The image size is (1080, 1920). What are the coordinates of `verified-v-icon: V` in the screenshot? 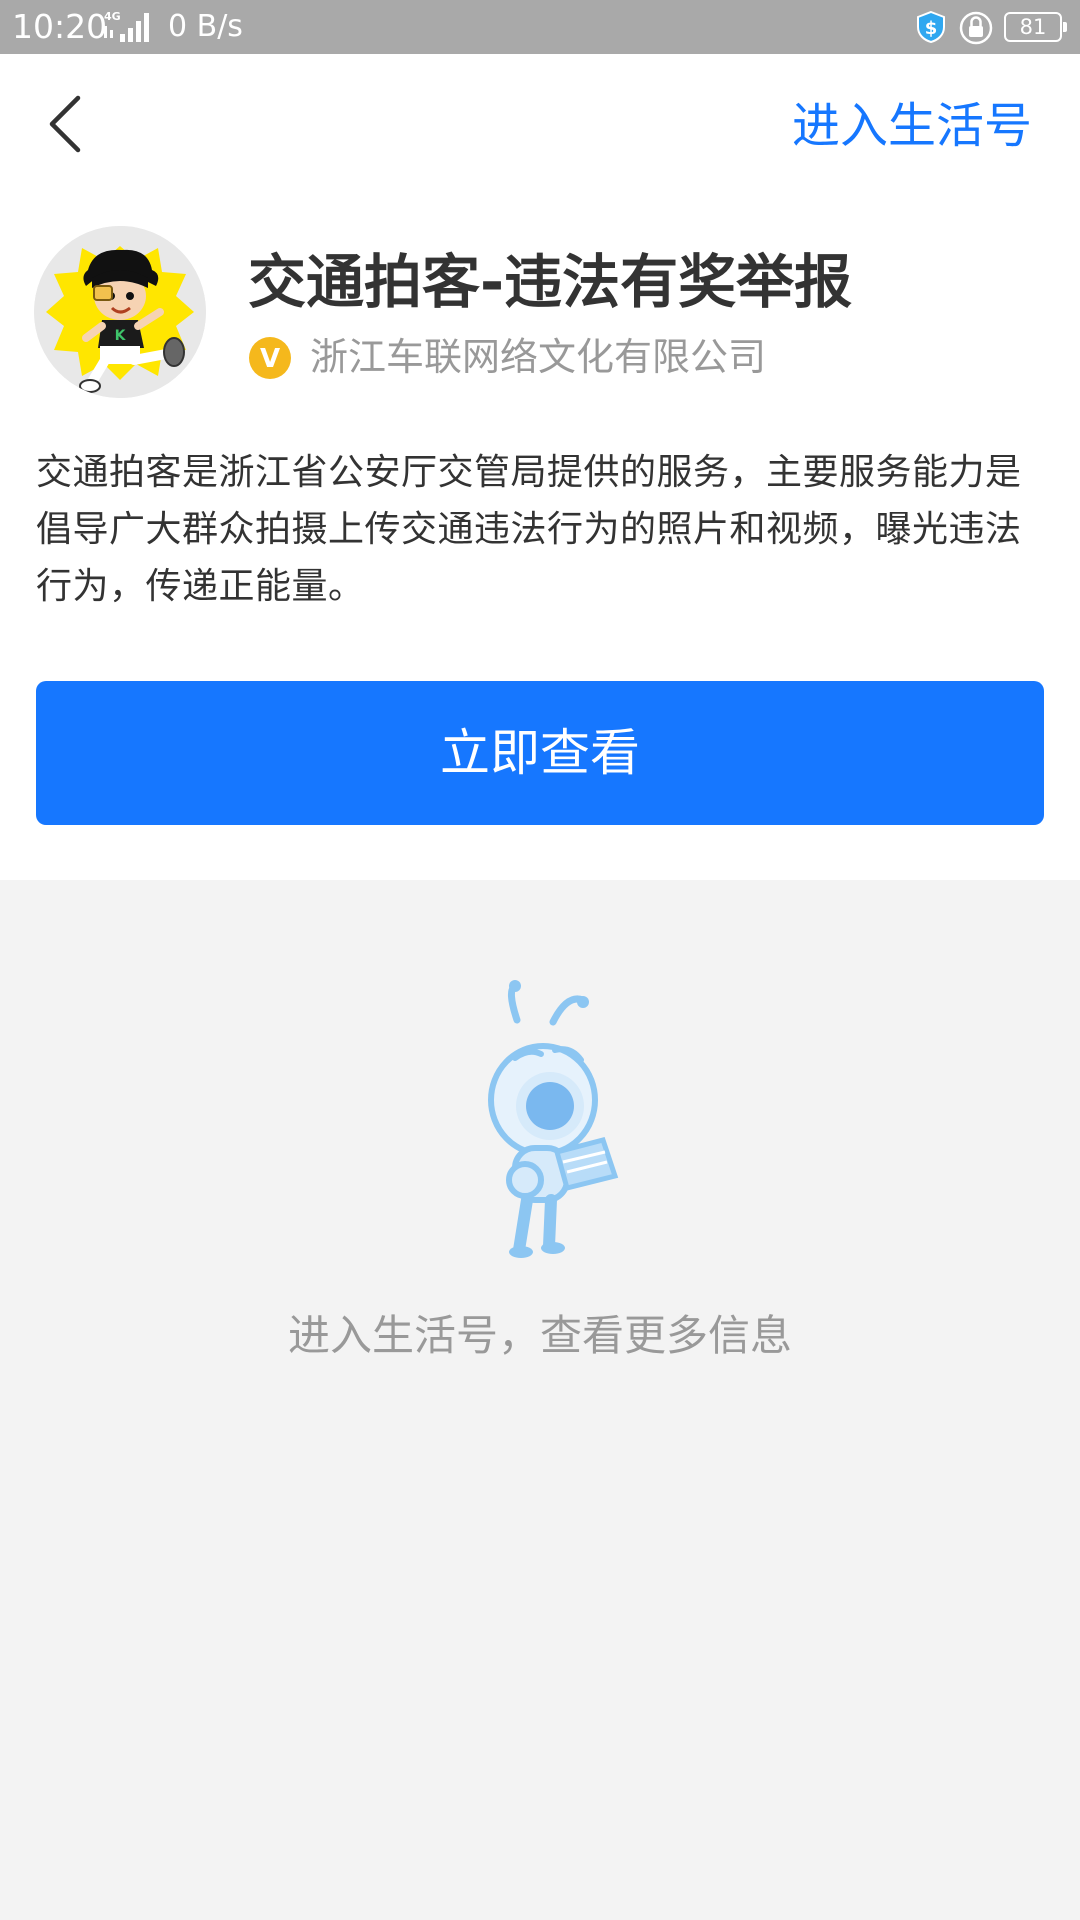 It's located at (270, 358).